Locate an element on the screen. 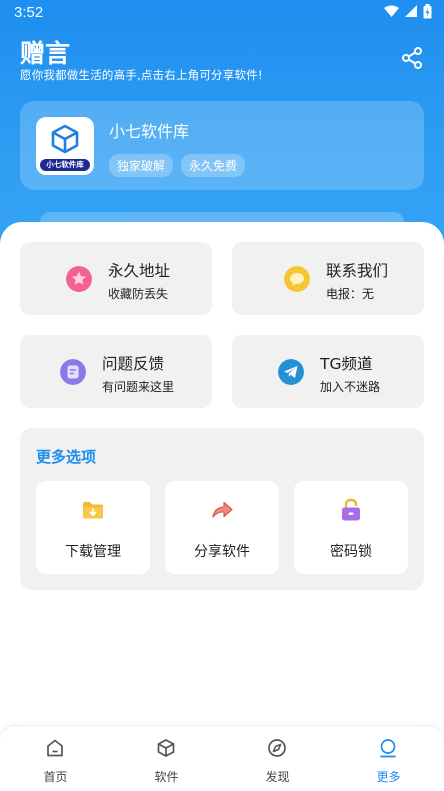 Image resolution: width=444 pixels, height=791 pixels. feedback-card: 问题反馈 有问题来这里 is located at coordinates (116, 371).